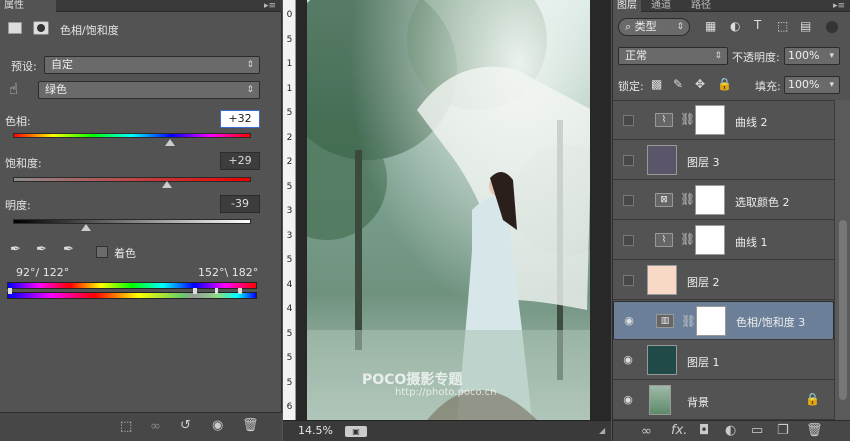 The height and width of the screenshot is (441, 850). What do you see at coordinates (356, 431) in the screenshot?
I see `doc-info-icon: ▣` at bounding box center [356, 431].